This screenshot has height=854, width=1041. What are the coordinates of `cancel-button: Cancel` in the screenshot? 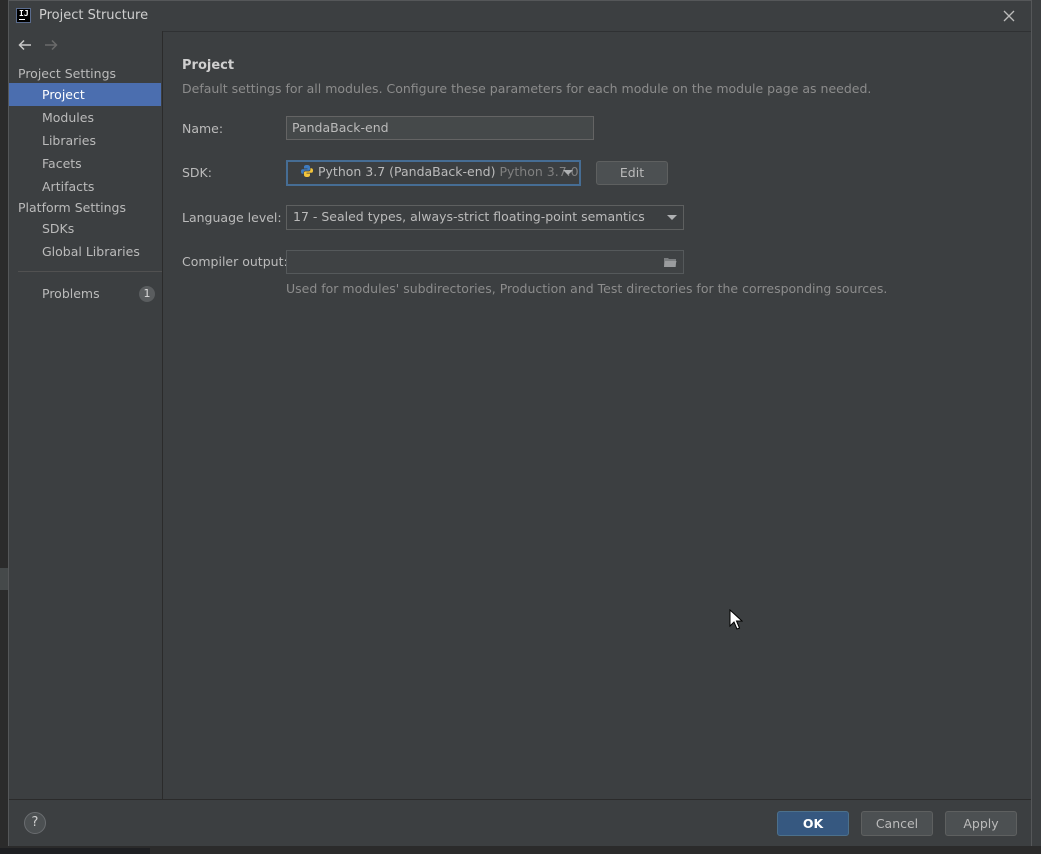 It's located at (897, 823).